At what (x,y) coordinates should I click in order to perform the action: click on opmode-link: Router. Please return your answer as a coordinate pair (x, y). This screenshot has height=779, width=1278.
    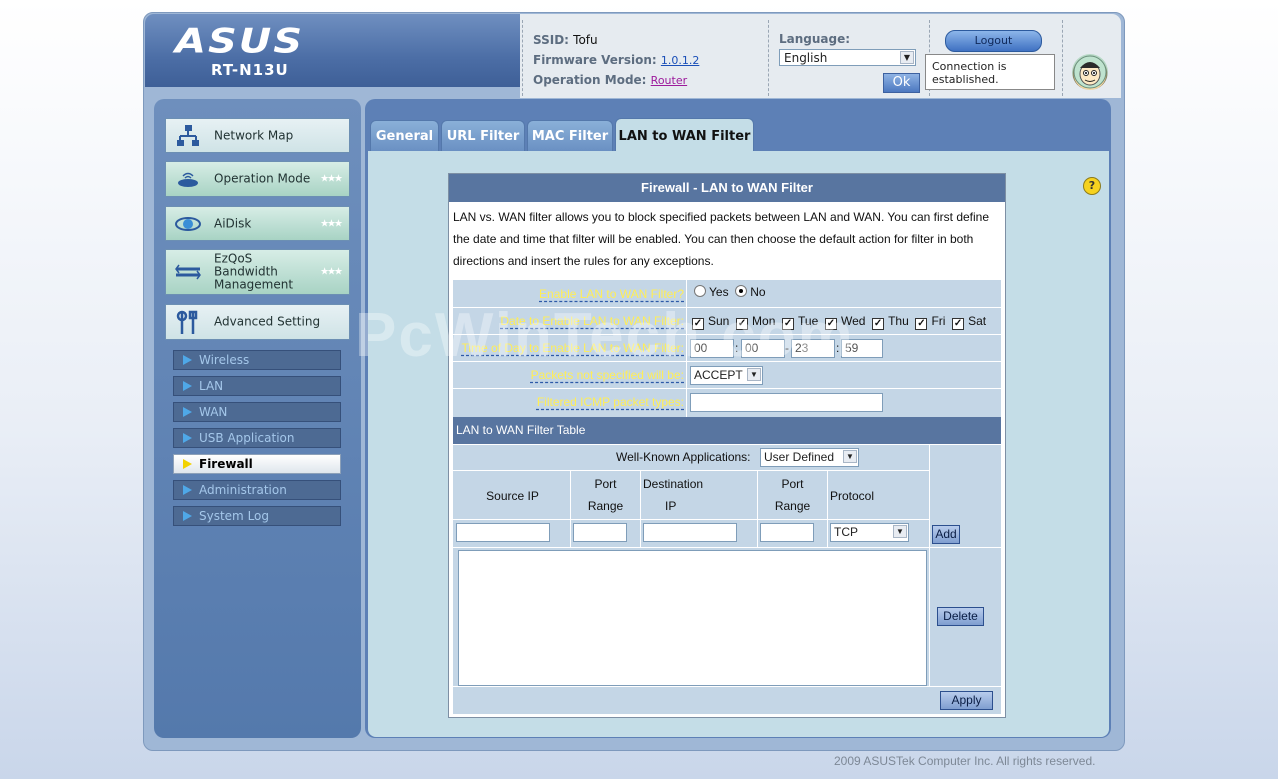
    Looking at the image, I should click on (669, 80).